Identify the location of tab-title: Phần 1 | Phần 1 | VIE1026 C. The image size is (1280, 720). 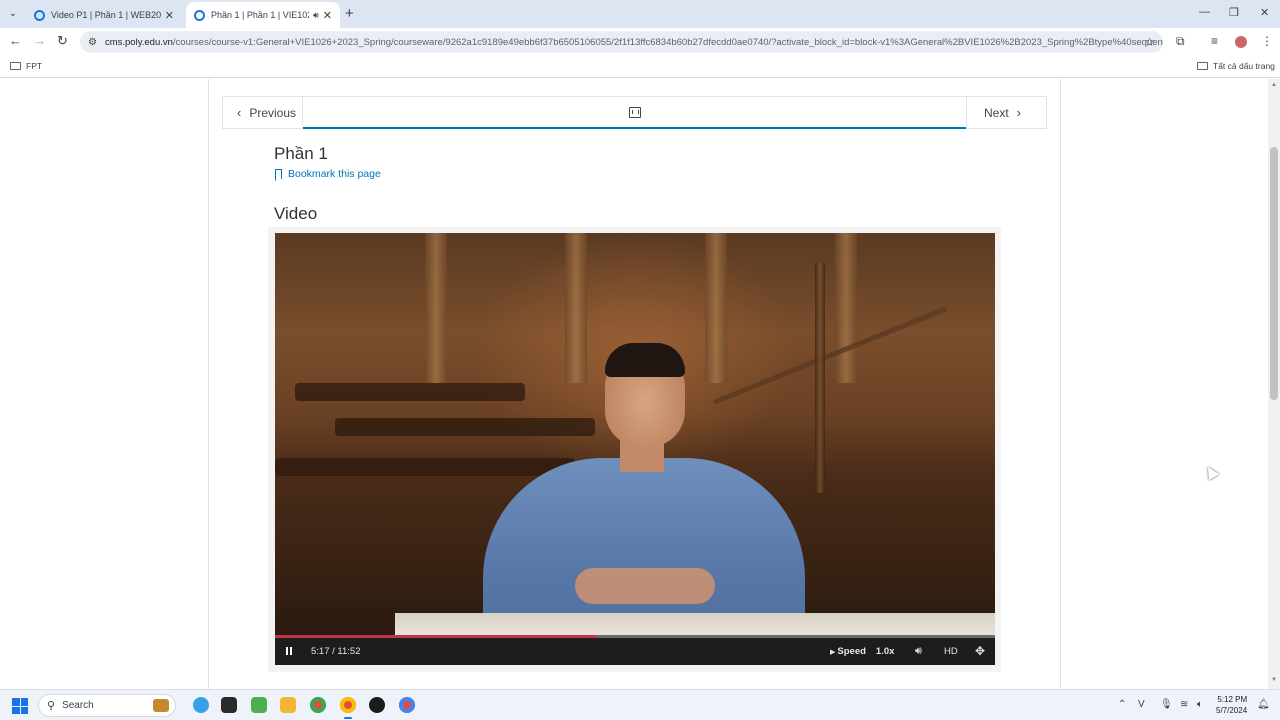
(260, 15).